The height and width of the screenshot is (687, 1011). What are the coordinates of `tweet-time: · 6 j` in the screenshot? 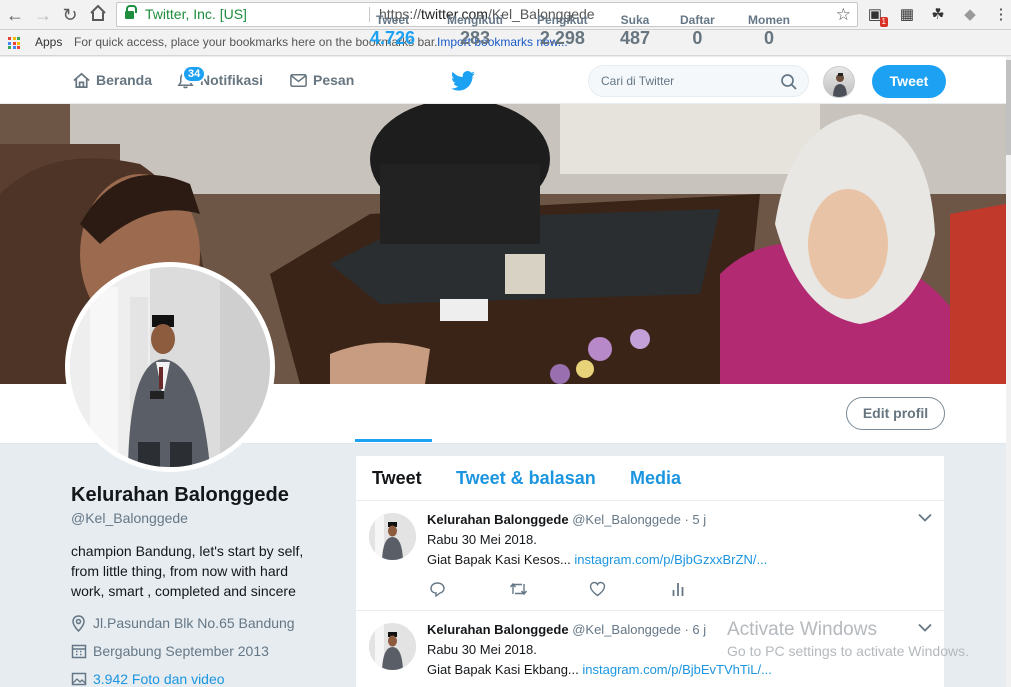 It's located at (695, 629).